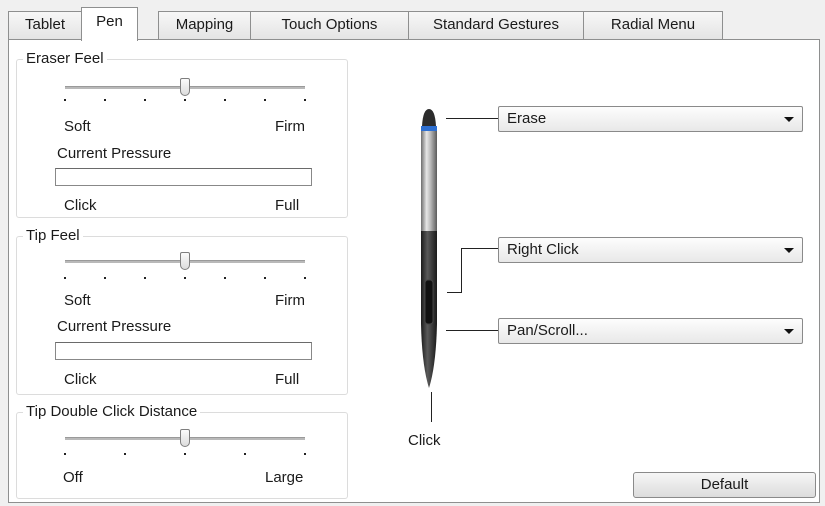 Image resolution: width=825 pixels, height=506 pixels. I want to click on eraser-soft-label: Soft, so click(77, 126).